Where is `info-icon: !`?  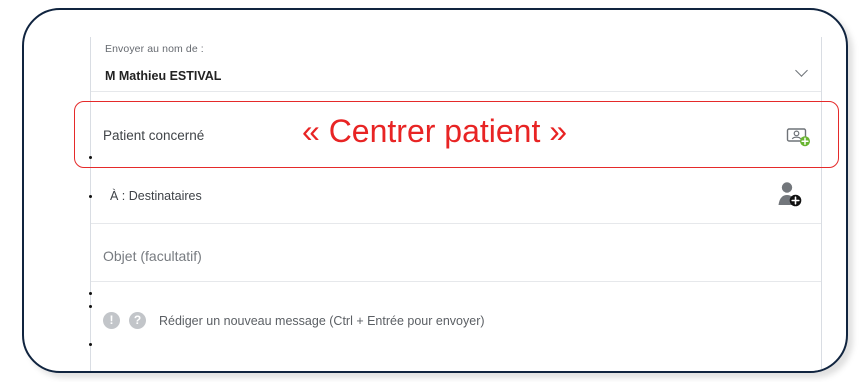 info-icon: ! is located at coordinates (111, 320).